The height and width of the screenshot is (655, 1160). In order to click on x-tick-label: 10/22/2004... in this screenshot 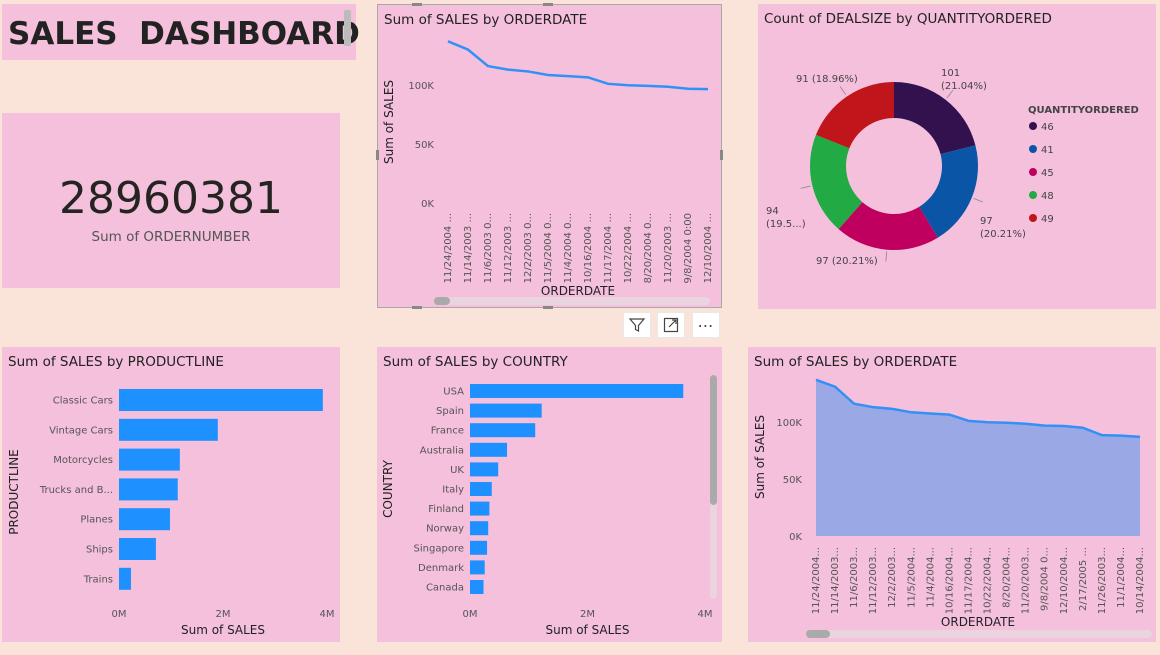, I will do `click(988, 580)`.